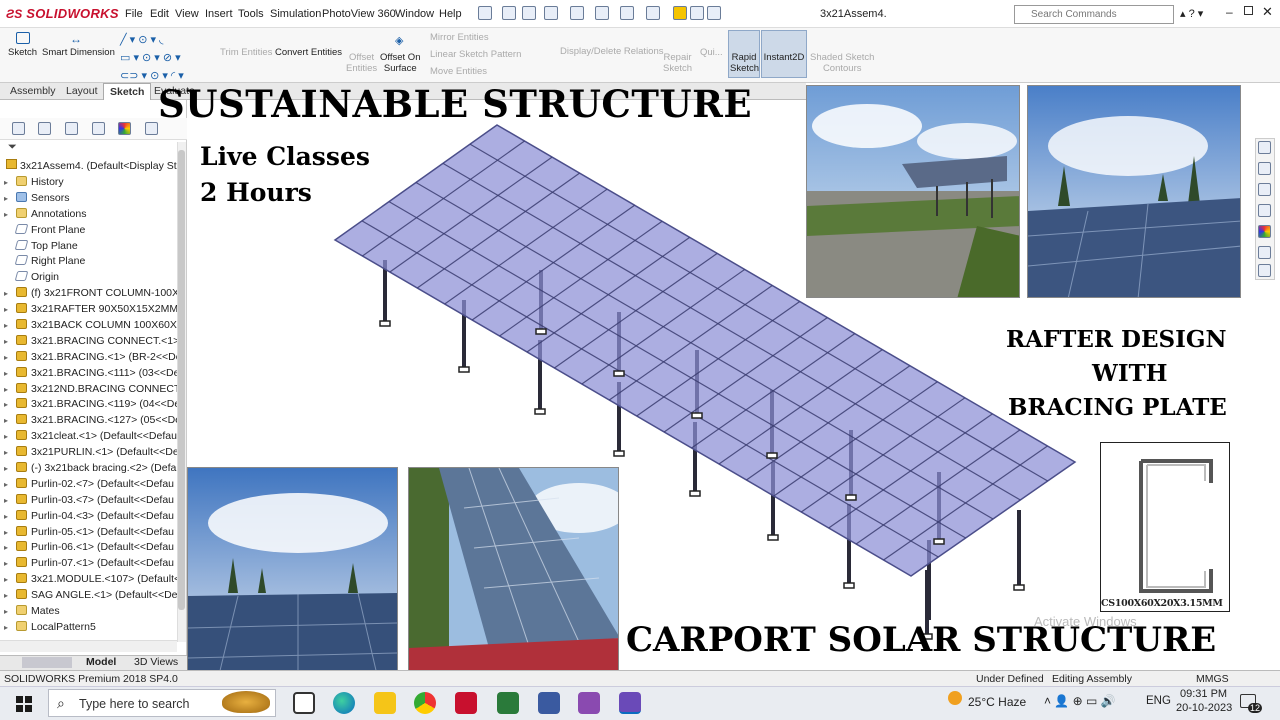  Describe the element at coordinates (219, 14) in the screenshot. I see `menu-insert: Insert` at that location.